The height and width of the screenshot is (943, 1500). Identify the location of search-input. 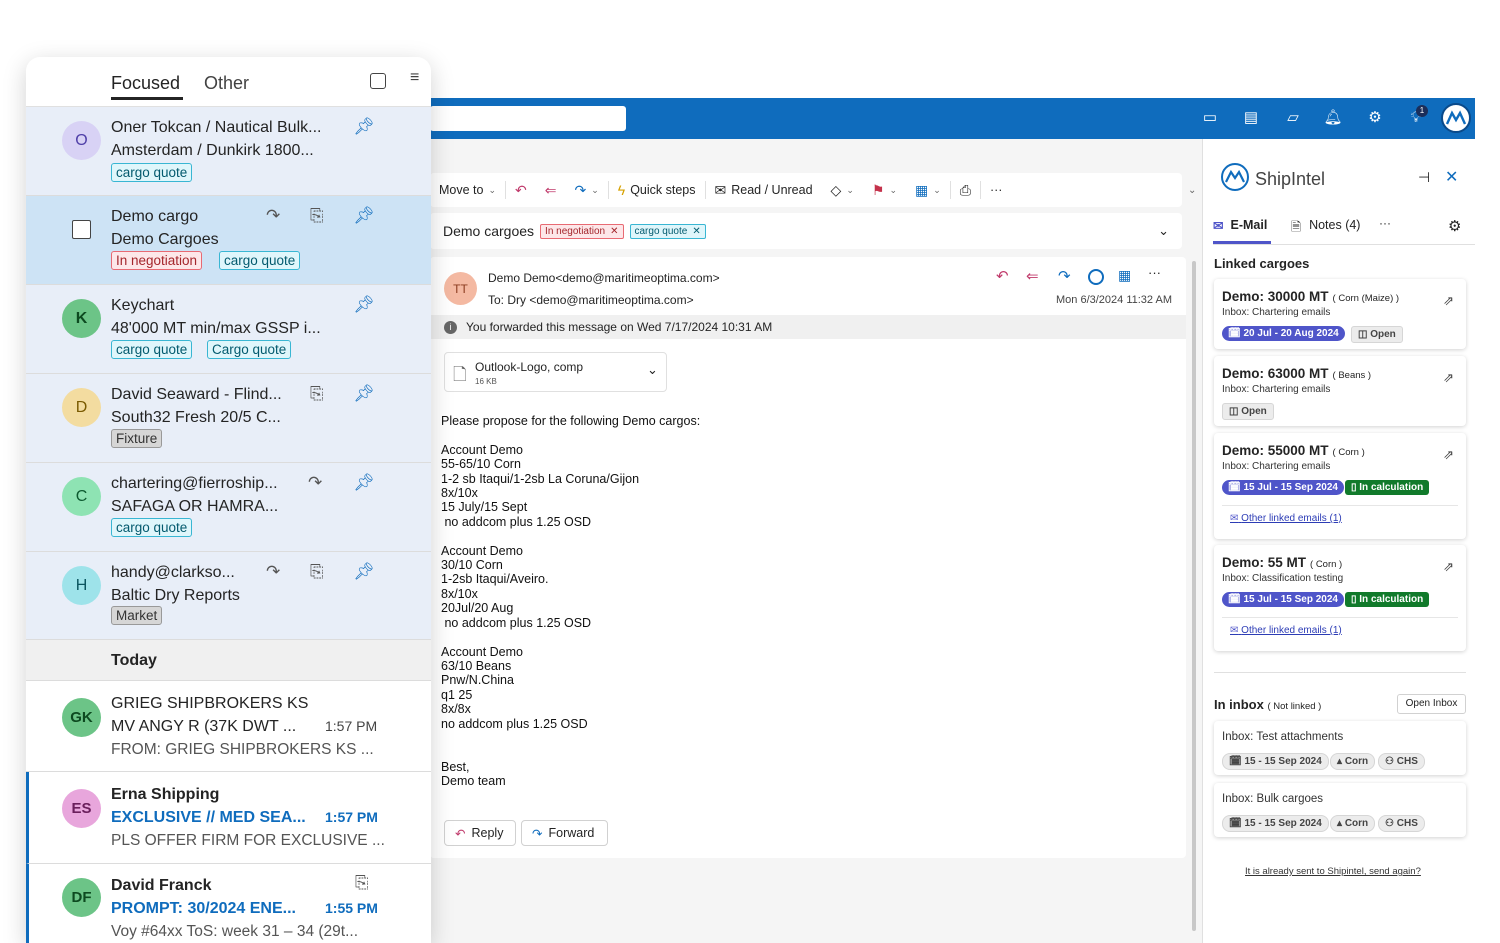
(528, 118).